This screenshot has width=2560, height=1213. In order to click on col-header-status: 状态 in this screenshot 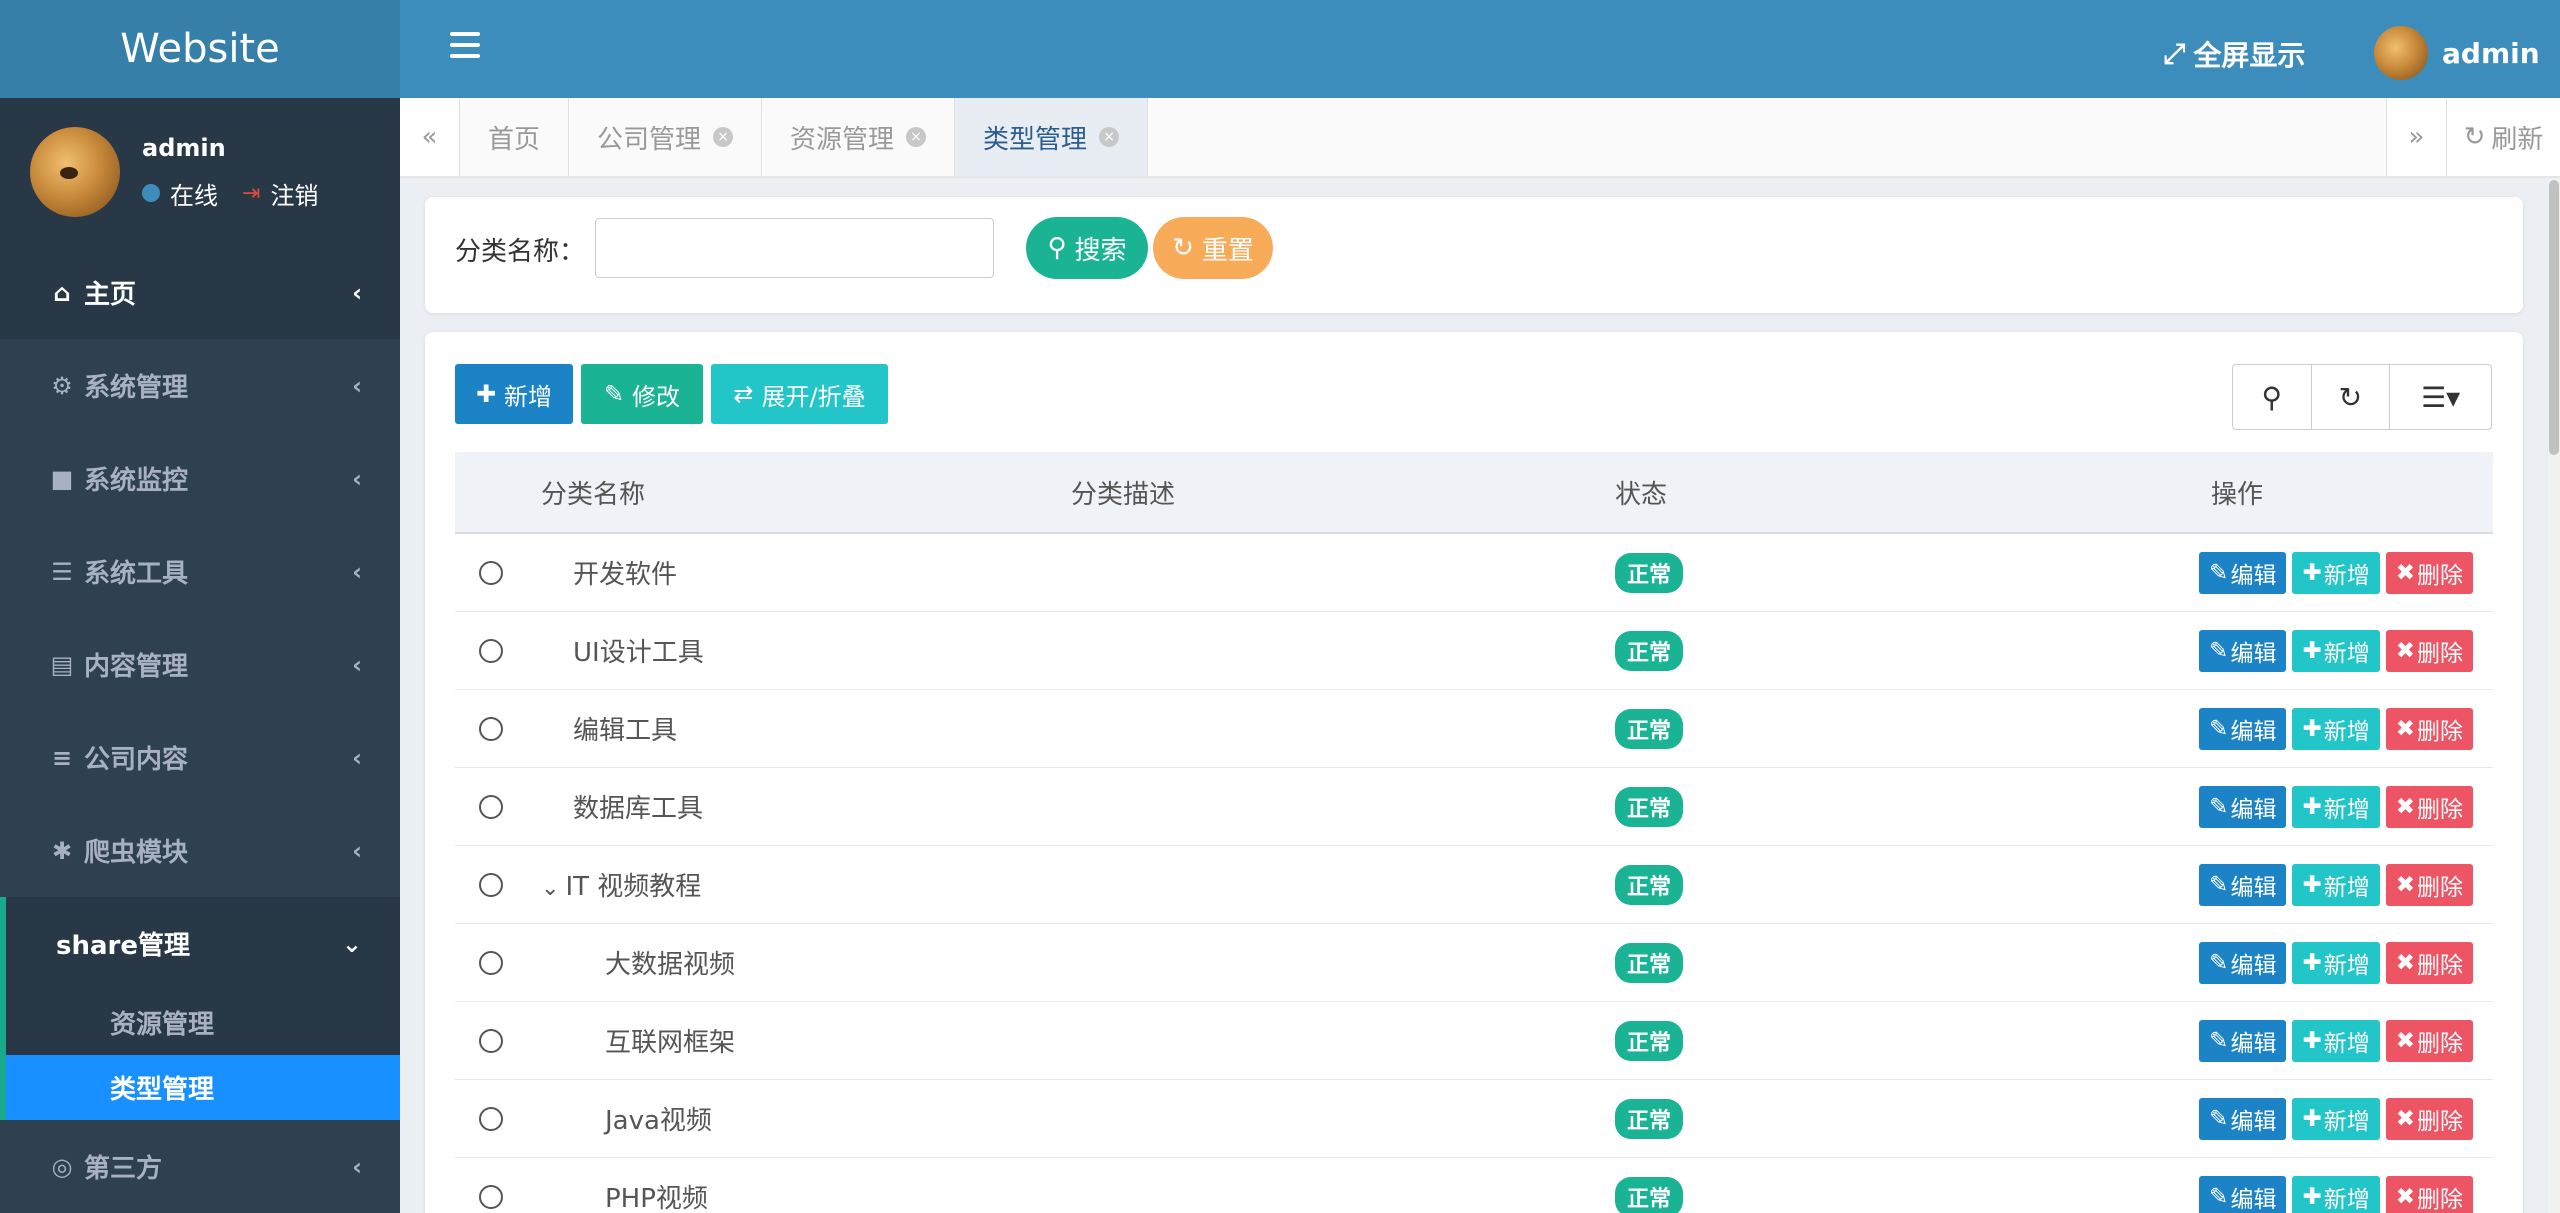, I will do `click(1887, 492)`.